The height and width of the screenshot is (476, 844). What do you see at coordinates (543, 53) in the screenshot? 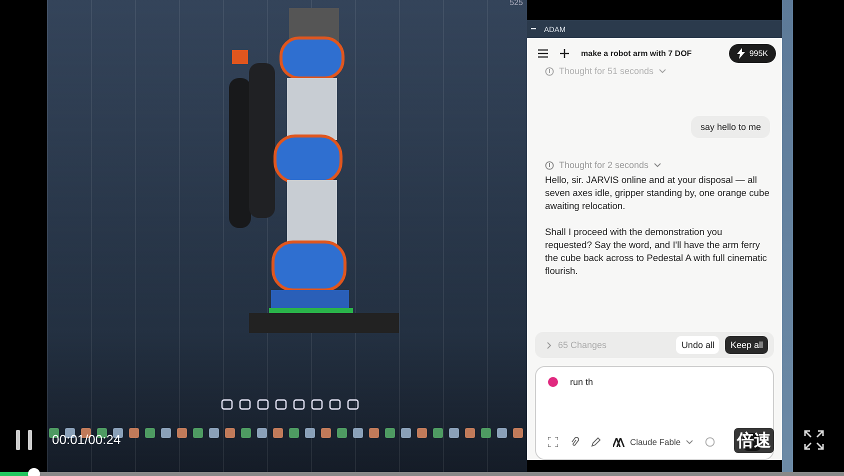
I see `menu-icon` at bounding box center [543, 53].